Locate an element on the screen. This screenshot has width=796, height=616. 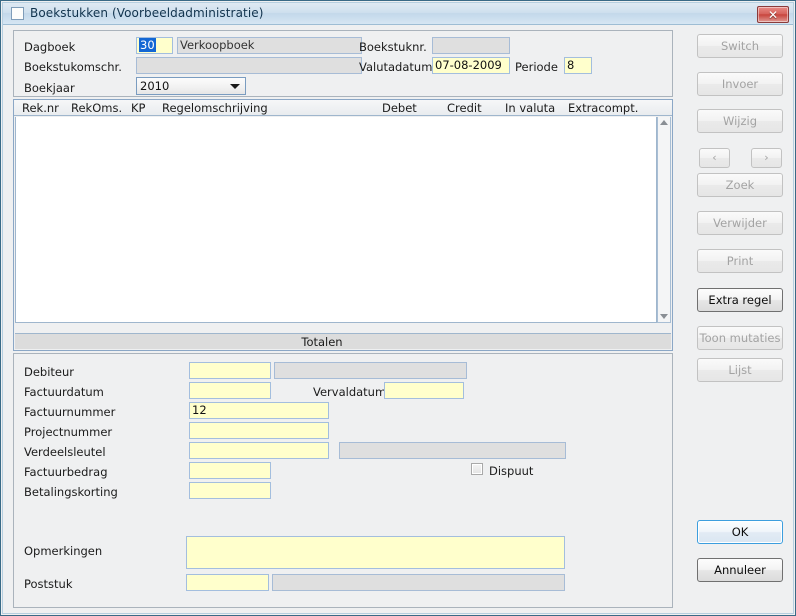
factuurbedrag-input is located at coordinates (230, 470).